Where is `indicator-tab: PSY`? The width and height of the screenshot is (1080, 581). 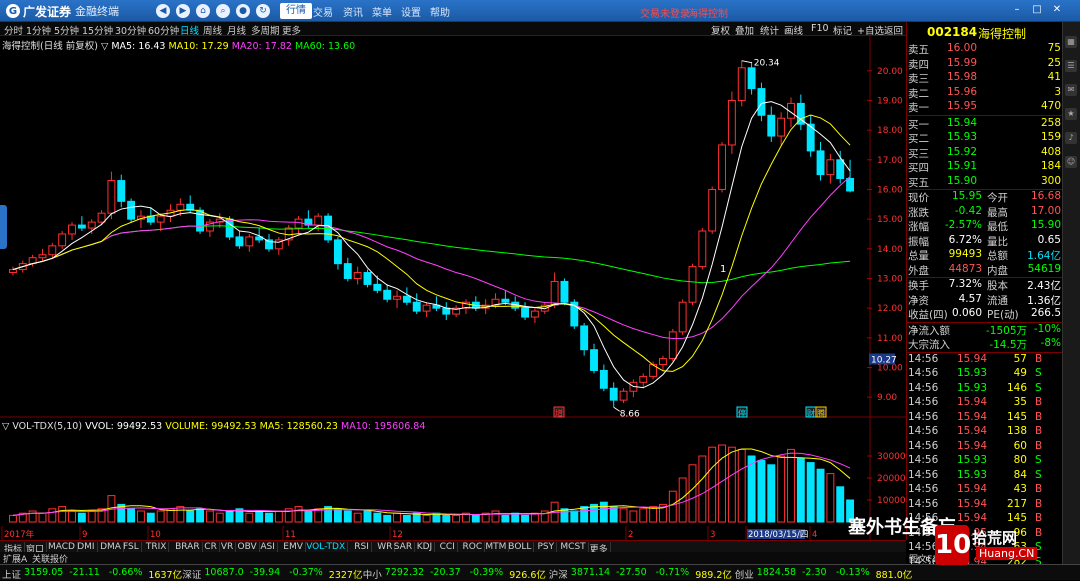 indicator-tab: PSY is located at coordinates (547, 547).